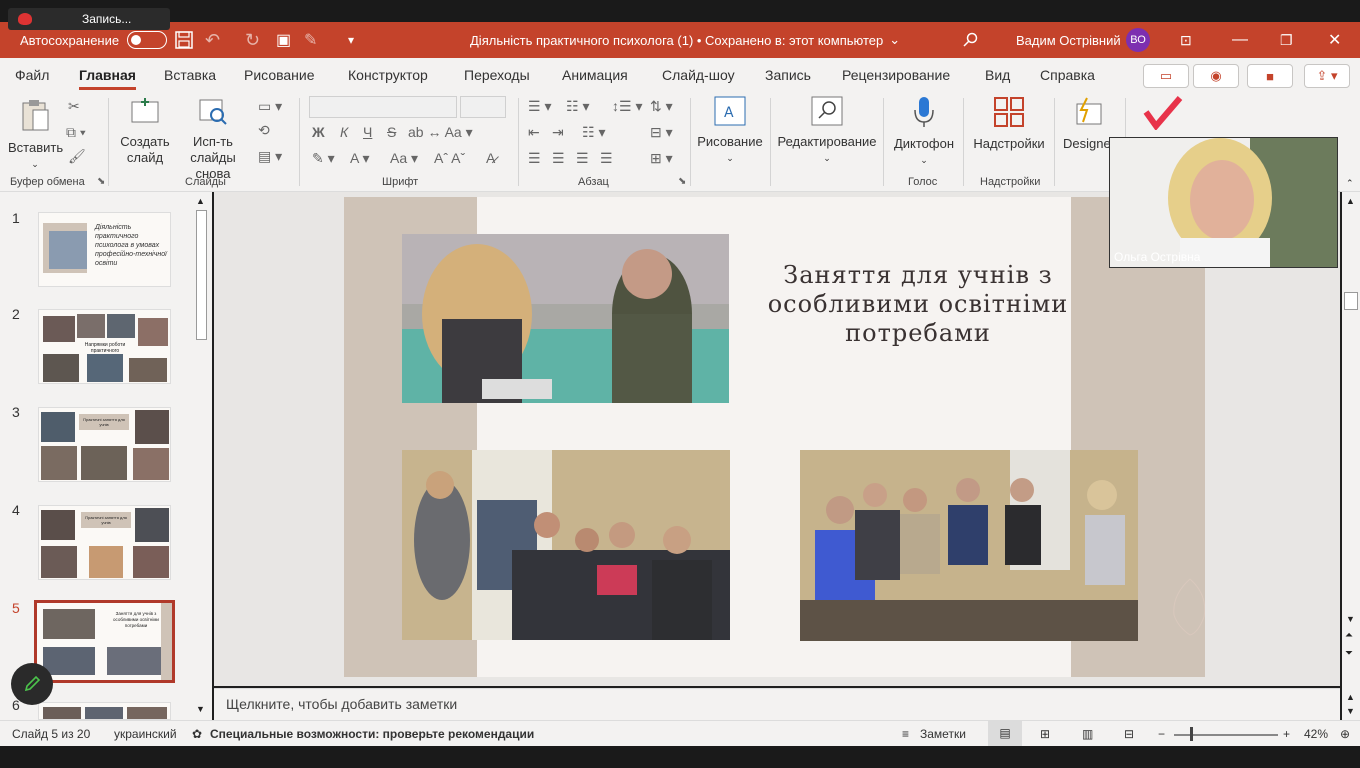 This screenshot has height=768, width=1360. I want to click on tab-view: Вид, so click(997, 75).